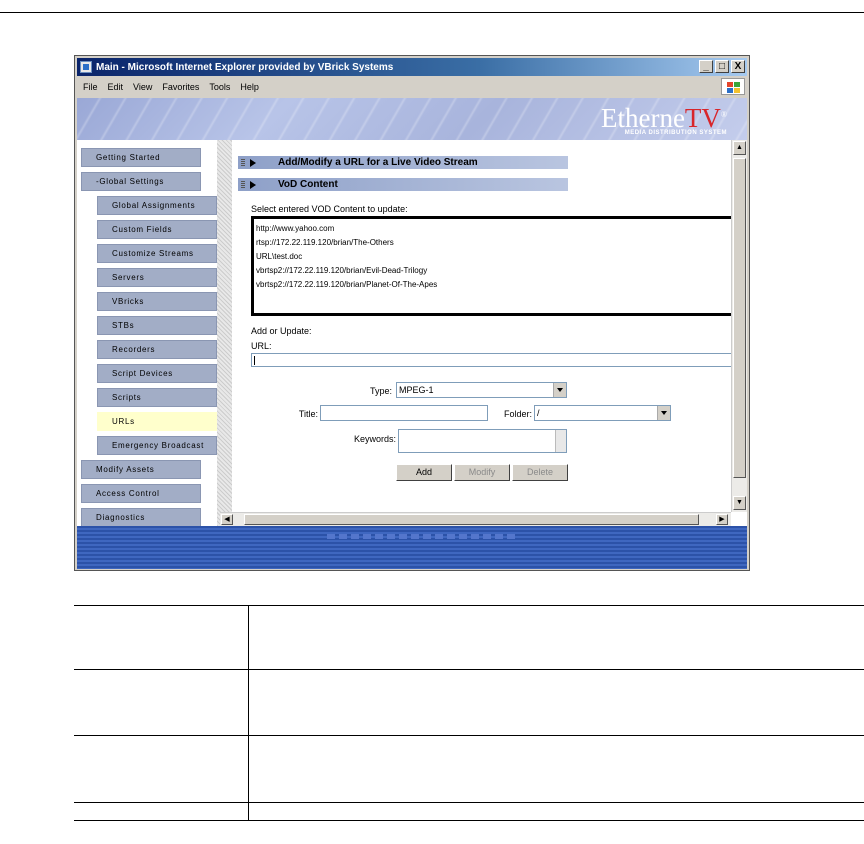 This screenshot has height=844, width=864. Describe the element at coordinates (739, 148) in the screenshot. I see `scroll-up-icon: ▲` at that location.